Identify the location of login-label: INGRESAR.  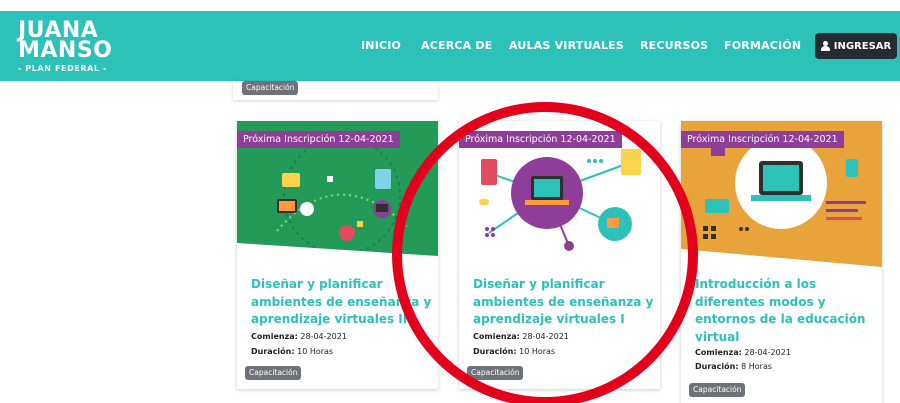
(862, 46).